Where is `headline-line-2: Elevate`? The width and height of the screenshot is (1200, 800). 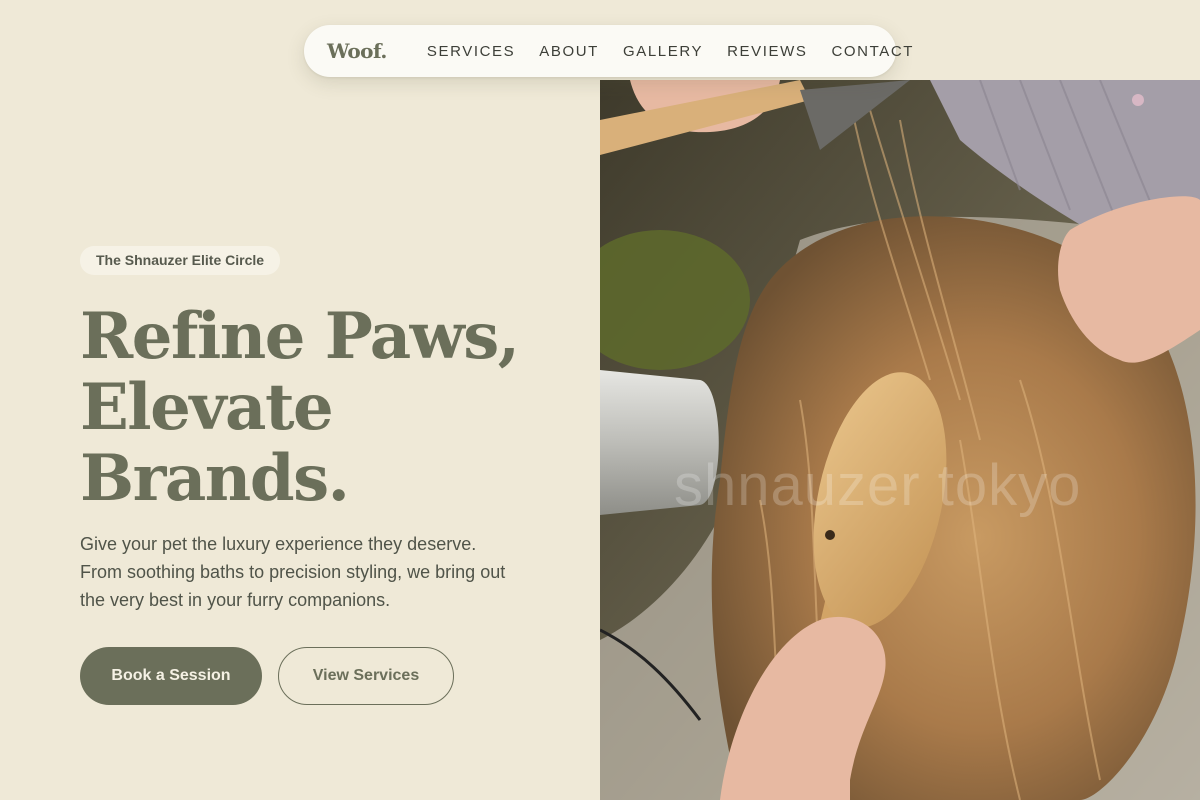
headline-line-2: Elevate is located at coordinates (207, 407).